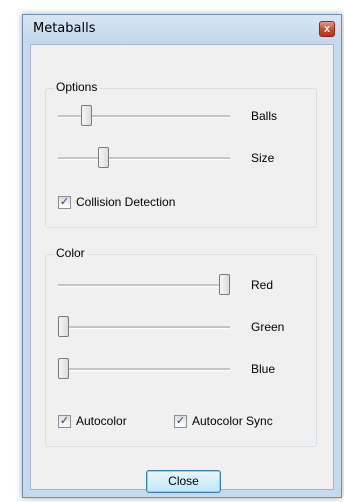  What do you see at coordinates (103, 157) in the screenshot?
I see `size-slider-thumb` at bounding box center [103, 157].